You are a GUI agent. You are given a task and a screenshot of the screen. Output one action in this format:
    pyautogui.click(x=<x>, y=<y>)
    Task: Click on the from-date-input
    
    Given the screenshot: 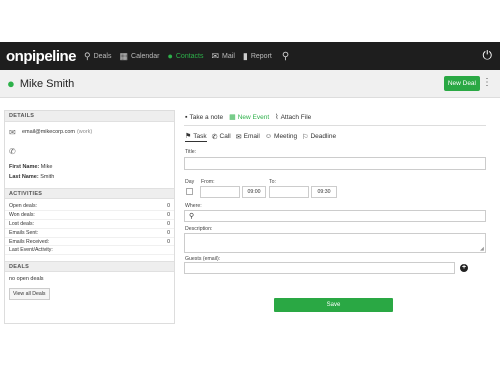 What is the action you would take?
    pyautogui.click(x=220, y=192)
    